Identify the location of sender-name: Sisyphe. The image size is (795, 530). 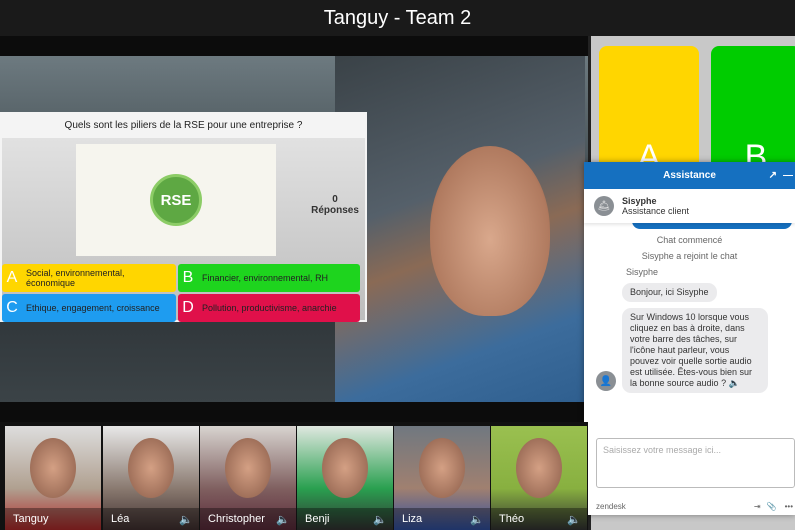
(642, 272).